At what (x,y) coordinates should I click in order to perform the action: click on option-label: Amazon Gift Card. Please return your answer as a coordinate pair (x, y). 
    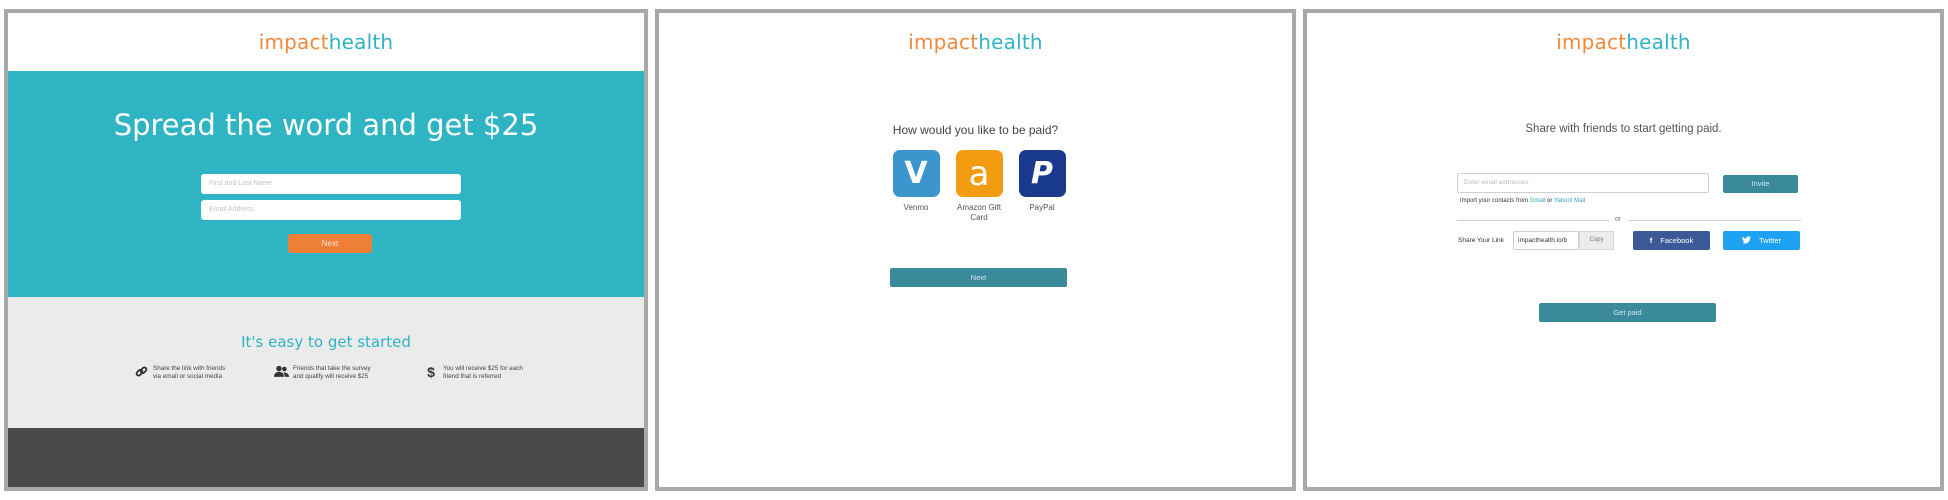
    Looking at the image, I should click on (978, 212).